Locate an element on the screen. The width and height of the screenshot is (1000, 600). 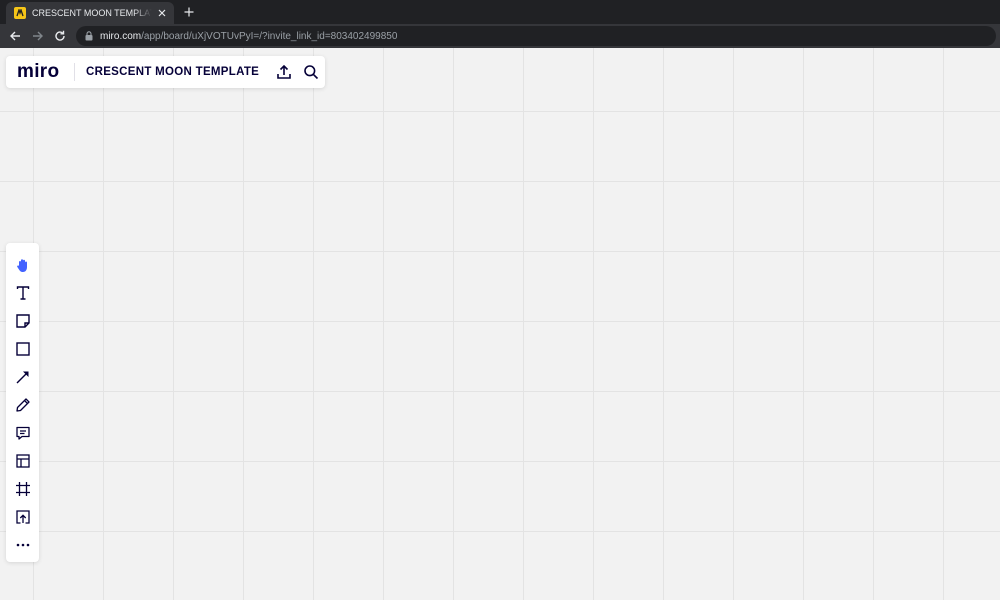
pen-icon is located at coordinates (22, 404).